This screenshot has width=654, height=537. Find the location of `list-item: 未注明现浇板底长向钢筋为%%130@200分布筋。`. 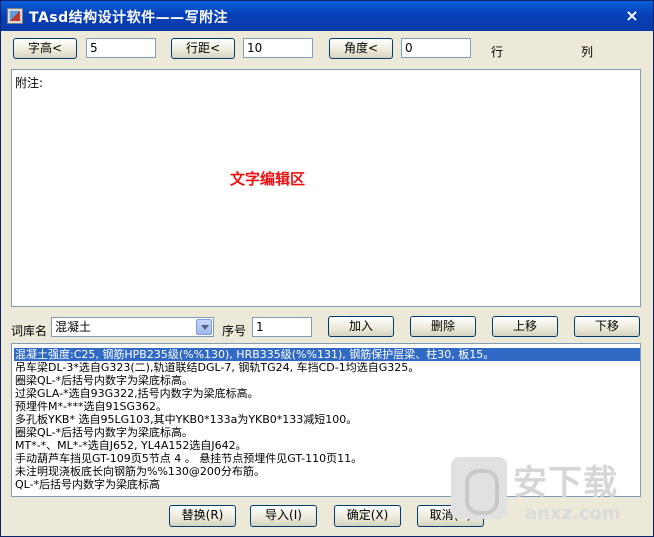

list-item: 未注明现浇板底长向钢筋为%%130@200分布筋。 is located at coordinates (140, 471).